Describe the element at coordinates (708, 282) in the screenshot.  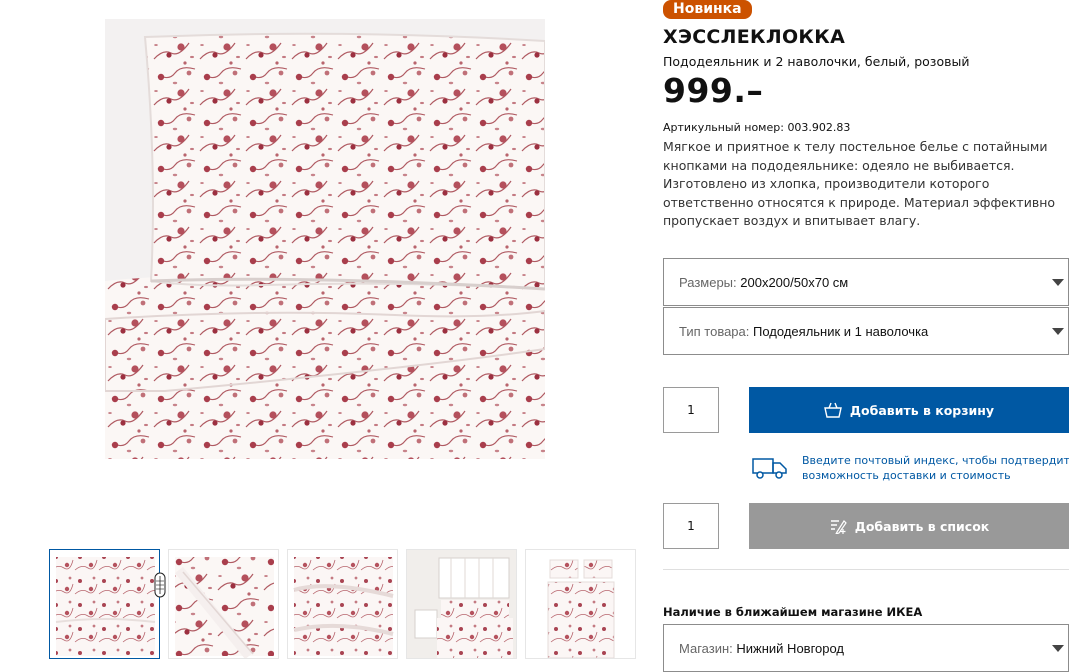
I see `size-select-label: Размеры:` at that location.